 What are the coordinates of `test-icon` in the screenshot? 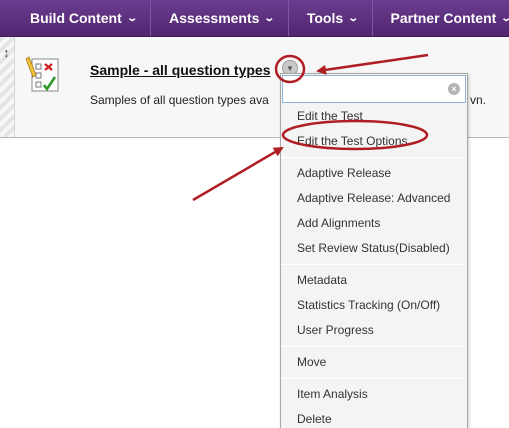 It's located at (42, 74).